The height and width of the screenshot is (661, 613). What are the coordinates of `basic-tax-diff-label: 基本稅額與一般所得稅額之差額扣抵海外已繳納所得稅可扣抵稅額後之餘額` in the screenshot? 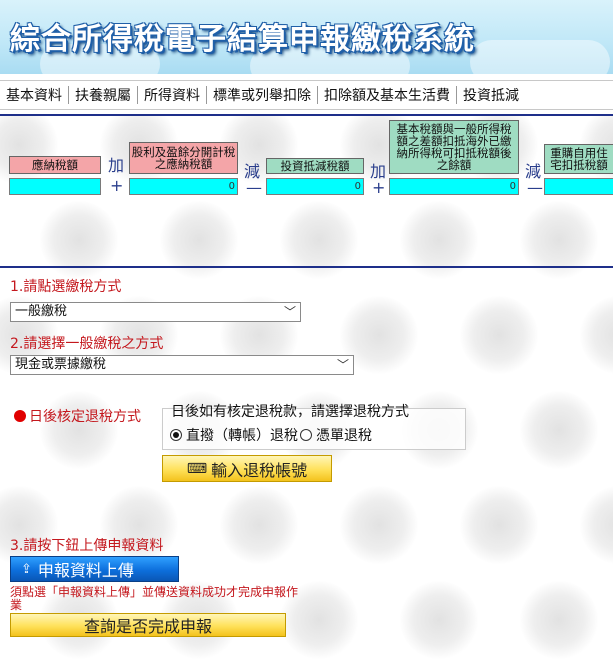 It's located at (454, 147).